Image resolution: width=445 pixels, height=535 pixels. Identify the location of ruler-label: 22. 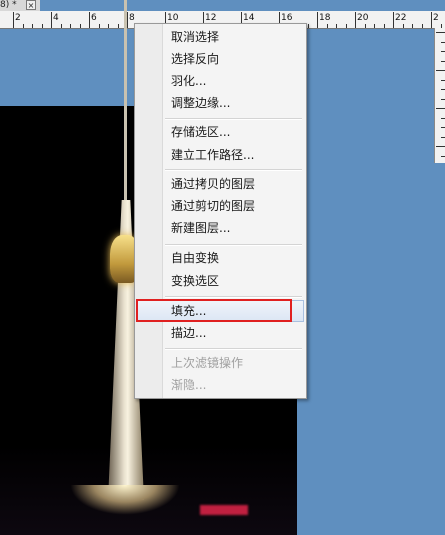
(401, 18).